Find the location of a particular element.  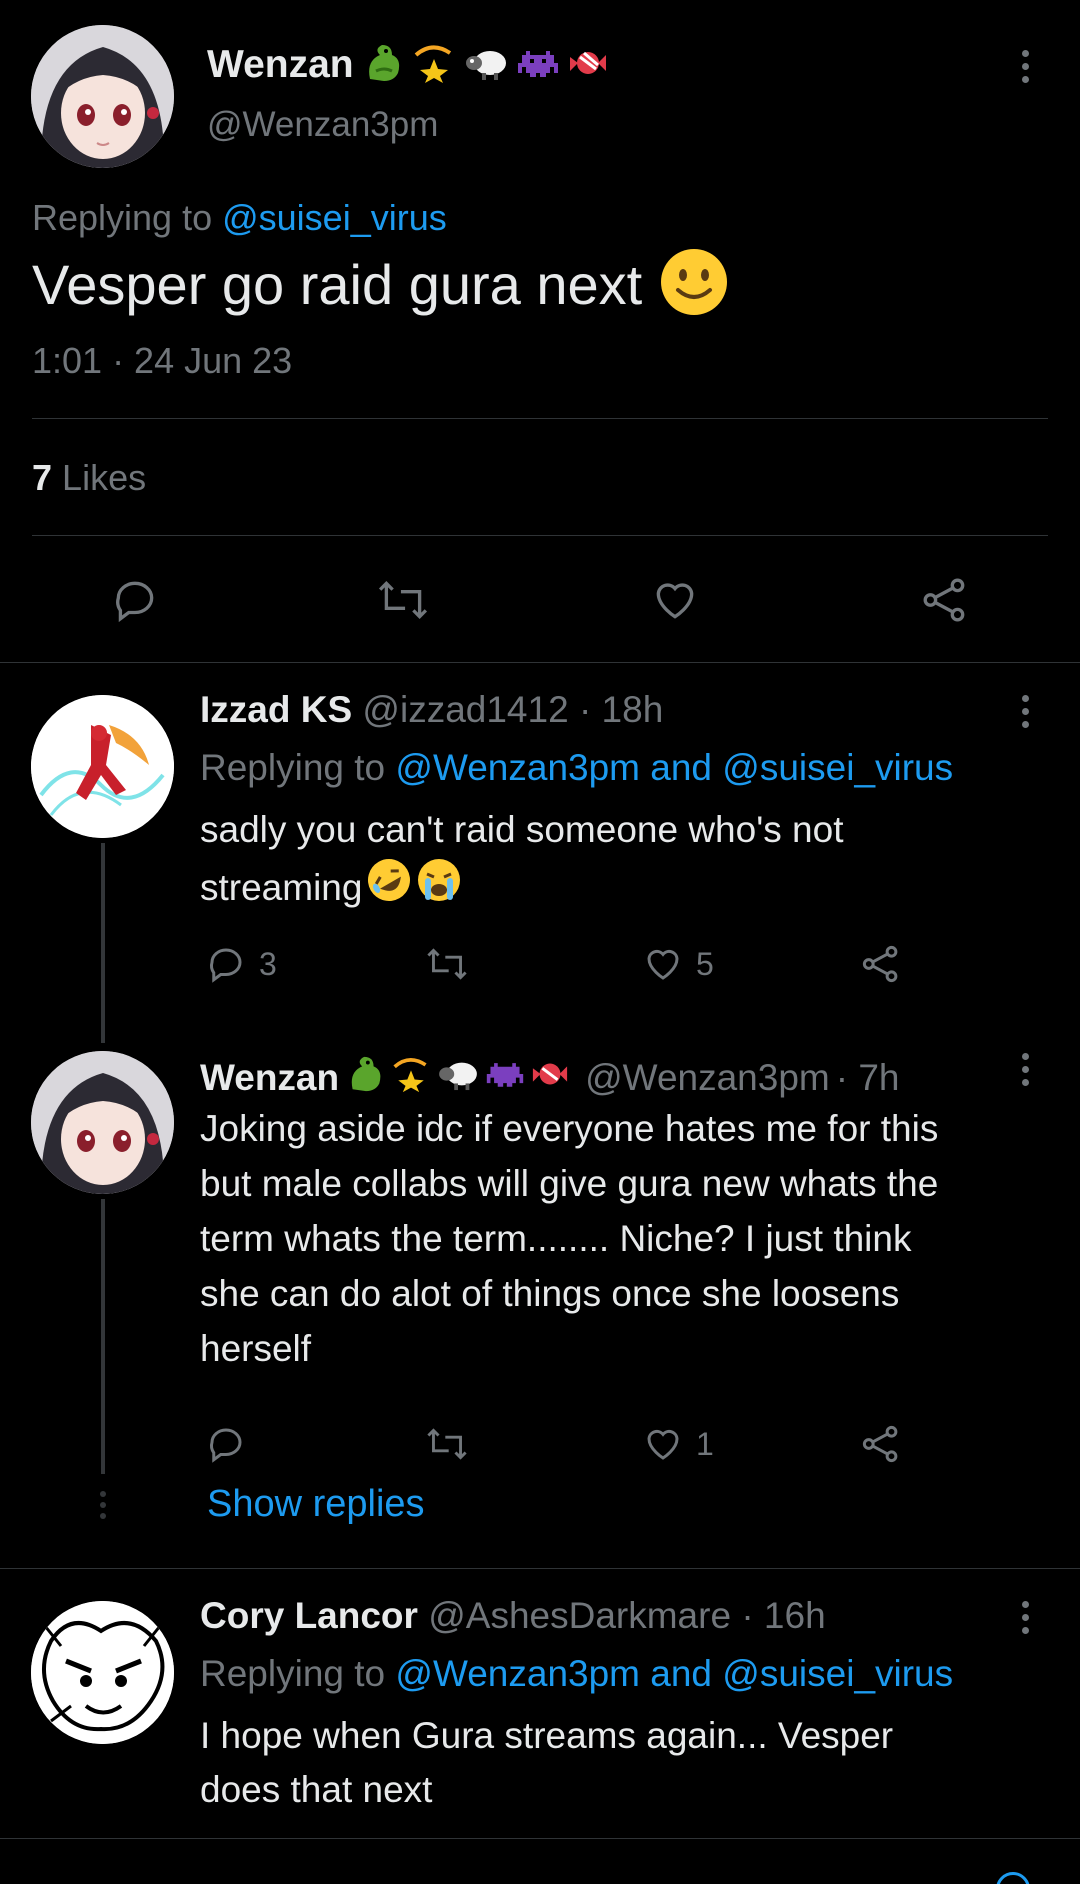

reply-button: 3 is located at coordinates (241, 964).